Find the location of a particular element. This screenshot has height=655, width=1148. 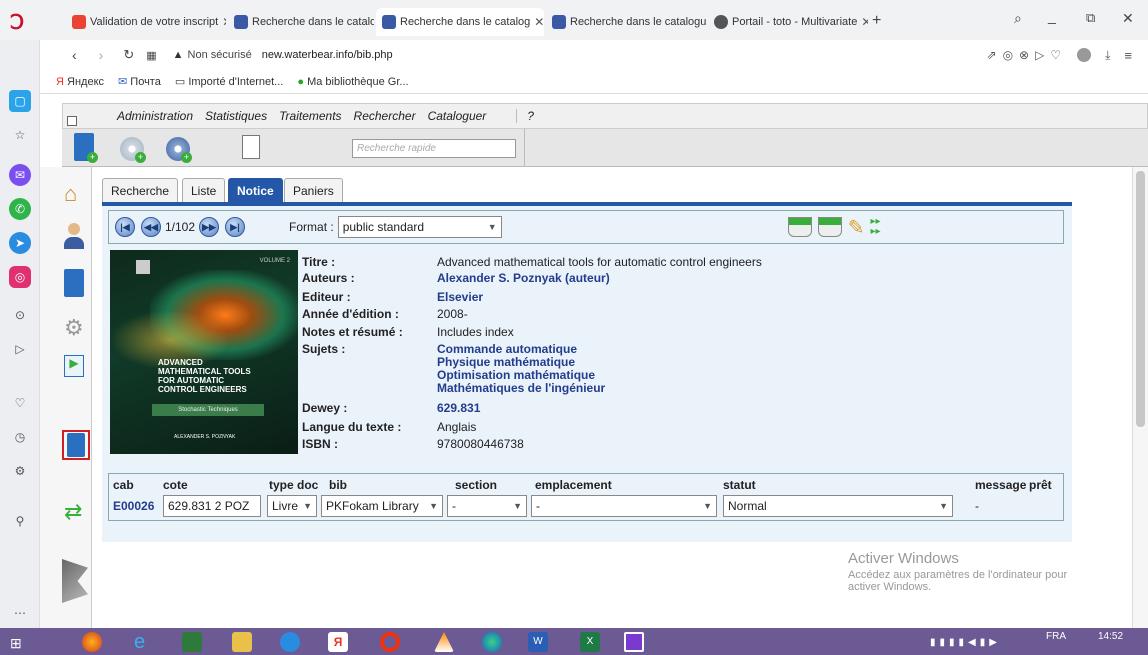

menu-administration: Administration is located at coordinates (155, 116).